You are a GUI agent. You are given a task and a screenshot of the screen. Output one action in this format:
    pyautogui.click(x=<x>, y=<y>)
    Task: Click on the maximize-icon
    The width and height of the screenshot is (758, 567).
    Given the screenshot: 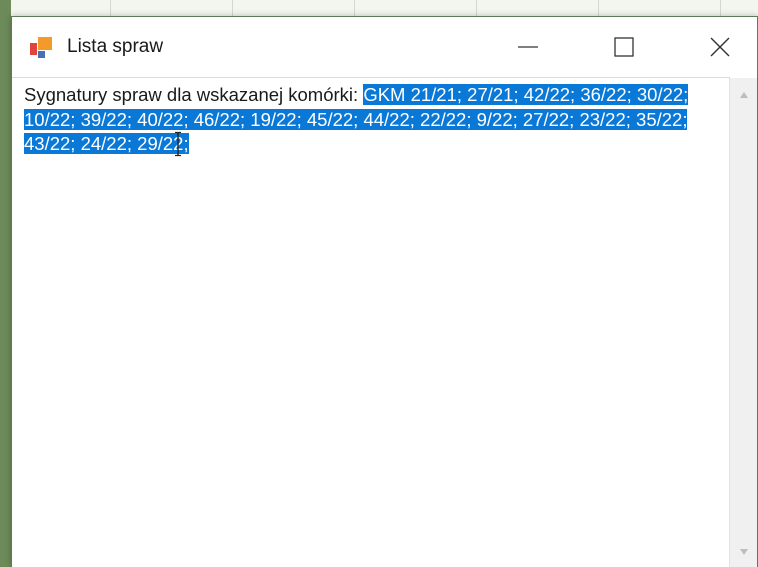 What is the action you would take?
    pyautogui.click(x=624, y=47)
    